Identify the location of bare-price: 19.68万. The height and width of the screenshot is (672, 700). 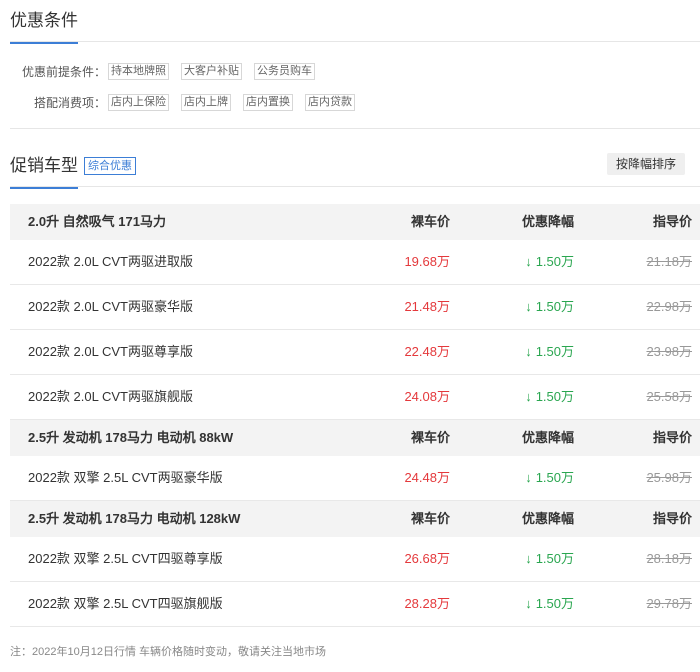
(427, 261).